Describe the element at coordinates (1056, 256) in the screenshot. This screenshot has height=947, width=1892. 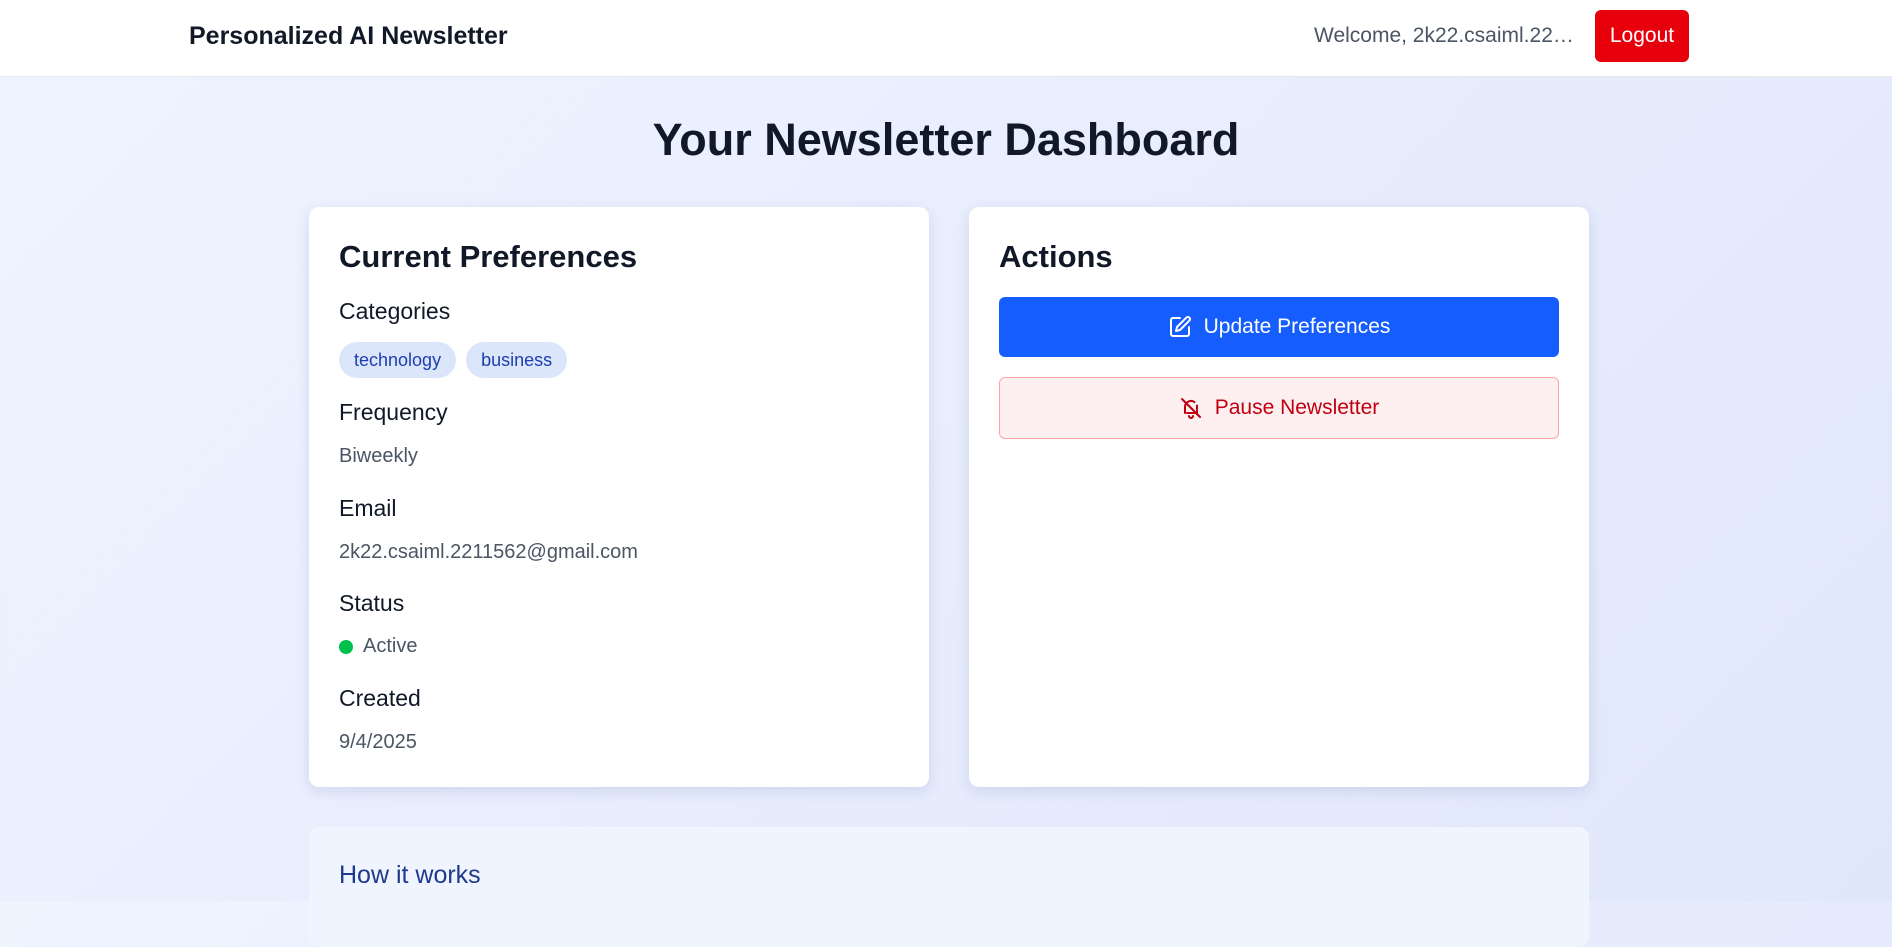
I see `actions-title: Actions` at that location.